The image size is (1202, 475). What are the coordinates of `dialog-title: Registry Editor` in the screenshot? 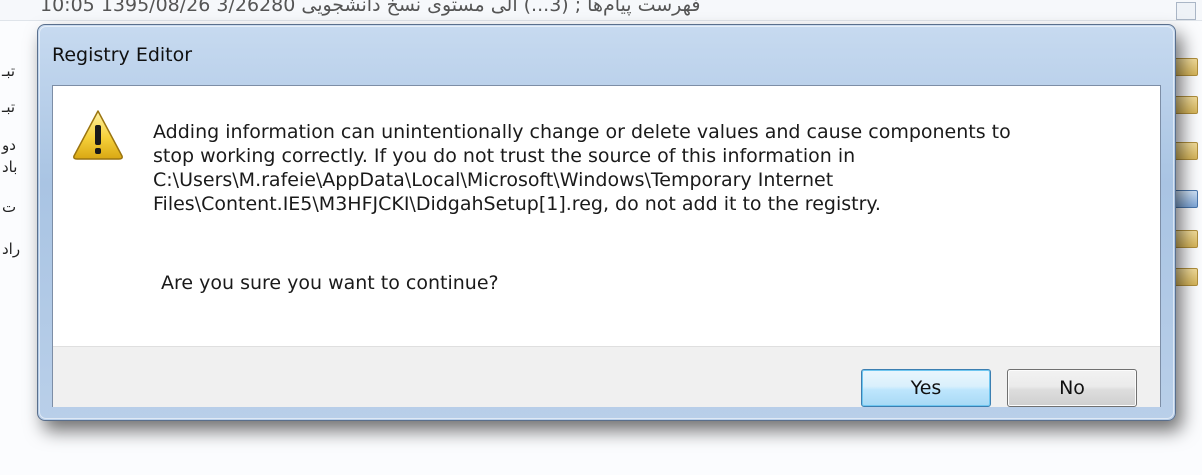 It's located at (122, 55).